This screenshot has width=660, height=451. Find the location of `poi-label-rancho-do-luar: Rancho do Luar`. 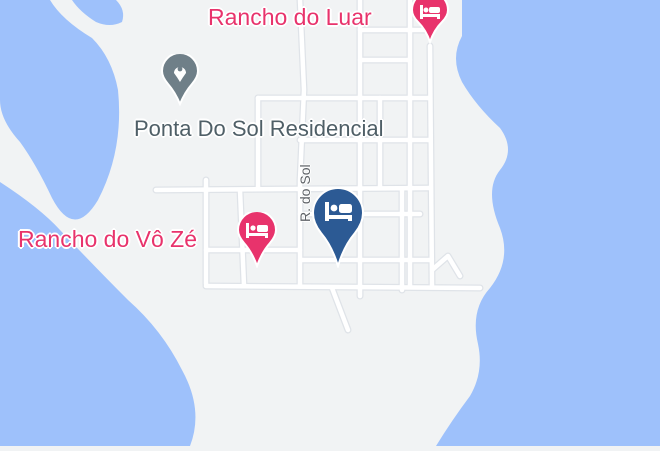

poi-label-rancho-do-luar: Rancho do Luar is located at coordinates (290, 17).